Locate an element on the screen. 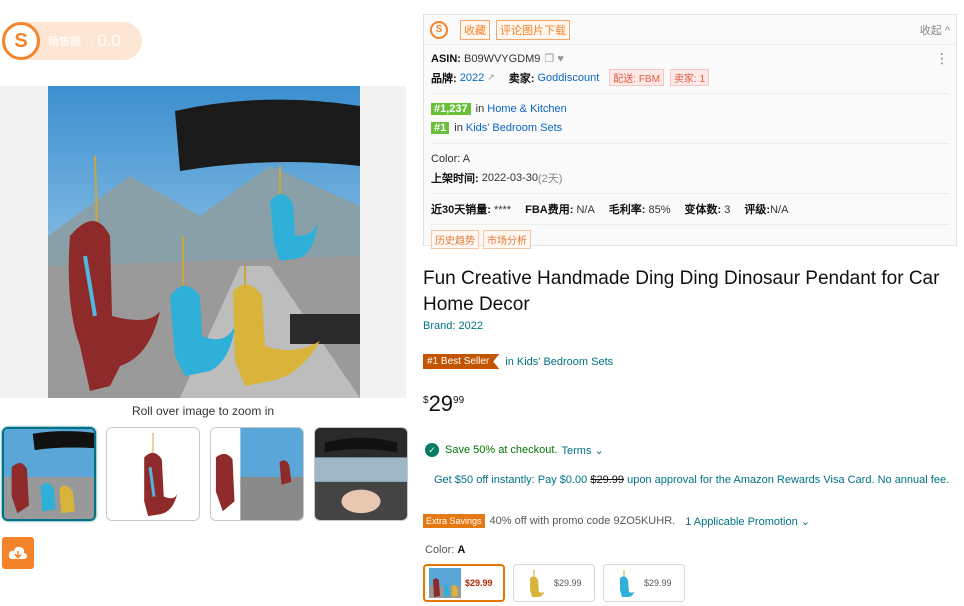  rank-row-2: #1 in Kids' Bedroom Sets is located at coordinates (690, 127).